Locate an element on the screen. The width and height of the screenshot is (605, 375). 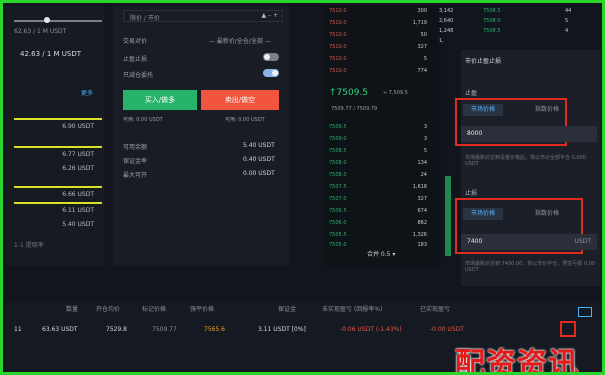
ask-qty: 1,719 is located at coordinates (419, 23).